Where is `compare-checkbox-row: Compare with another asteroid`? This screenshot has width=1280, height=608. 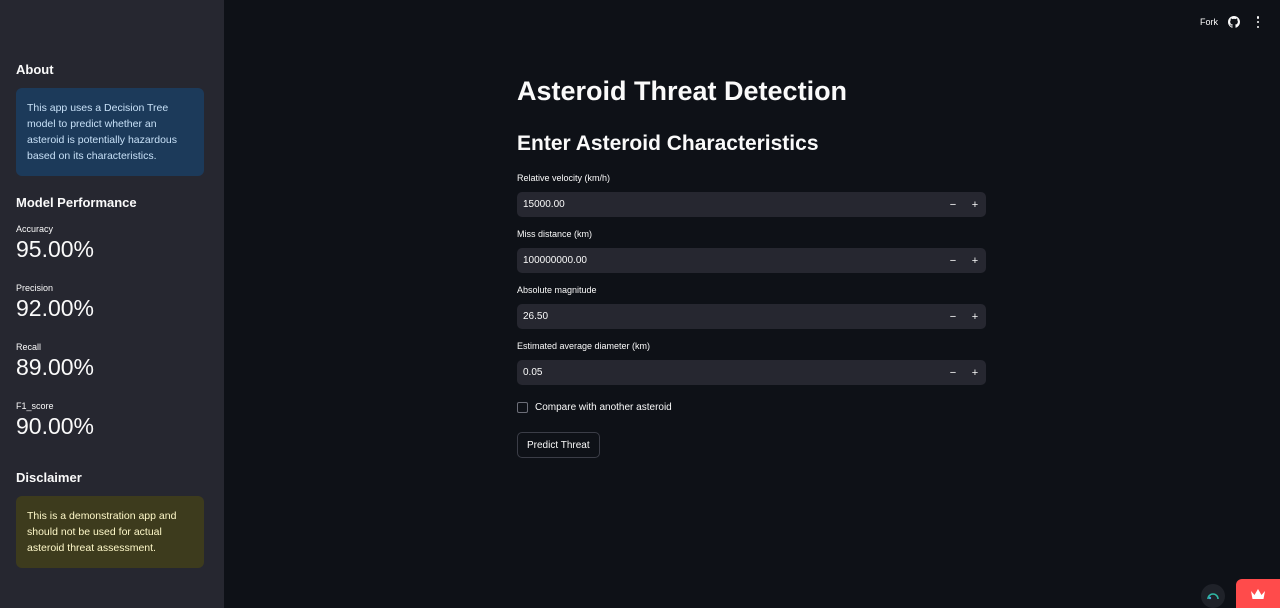
compare-checkbox-row: Compare with another asteroid is located at coordinates (594, 407).